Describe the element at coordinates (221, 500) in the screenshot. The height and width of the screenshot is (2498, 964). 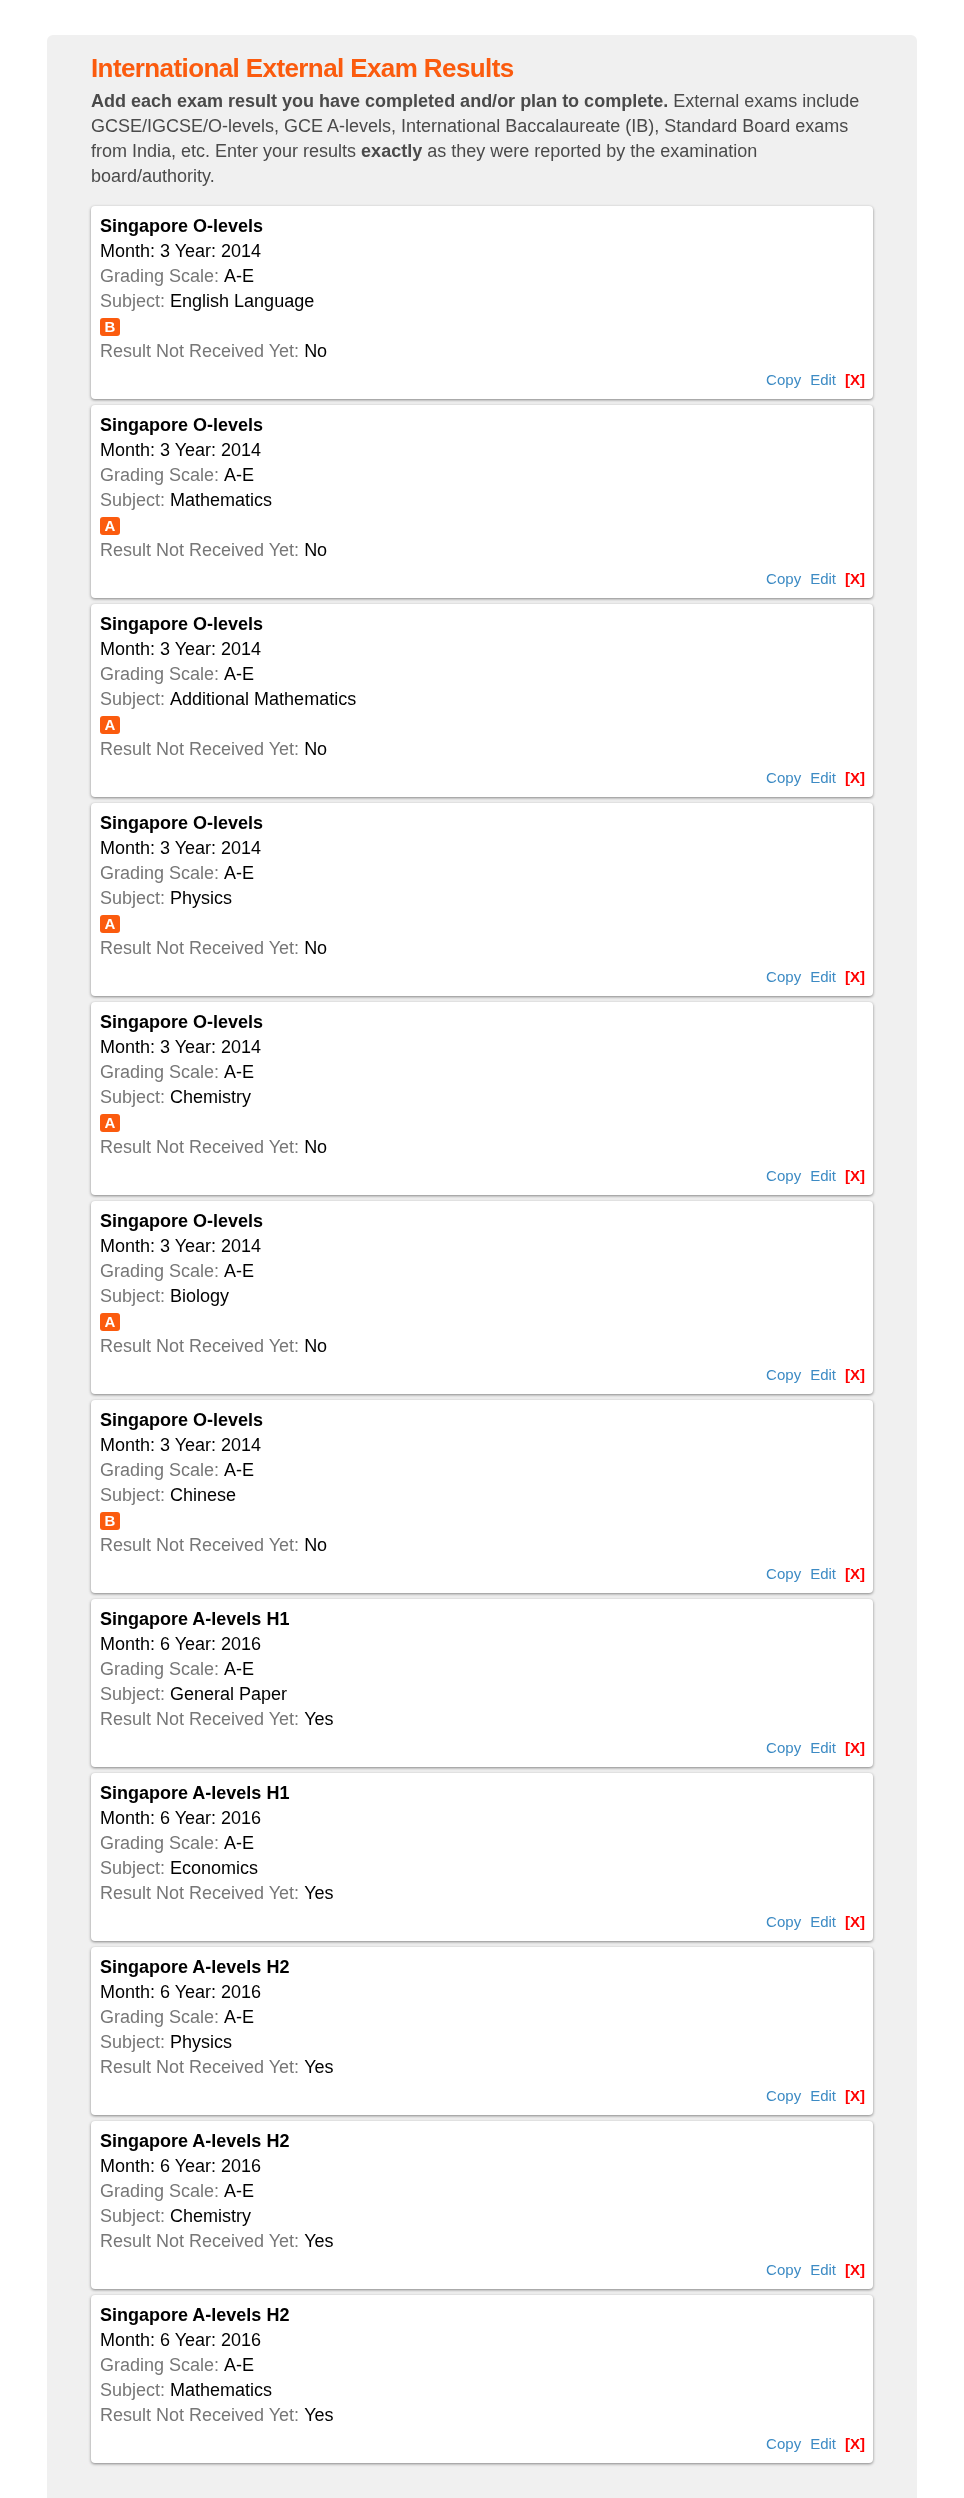
I see `field-value: Mathematics` at that location.